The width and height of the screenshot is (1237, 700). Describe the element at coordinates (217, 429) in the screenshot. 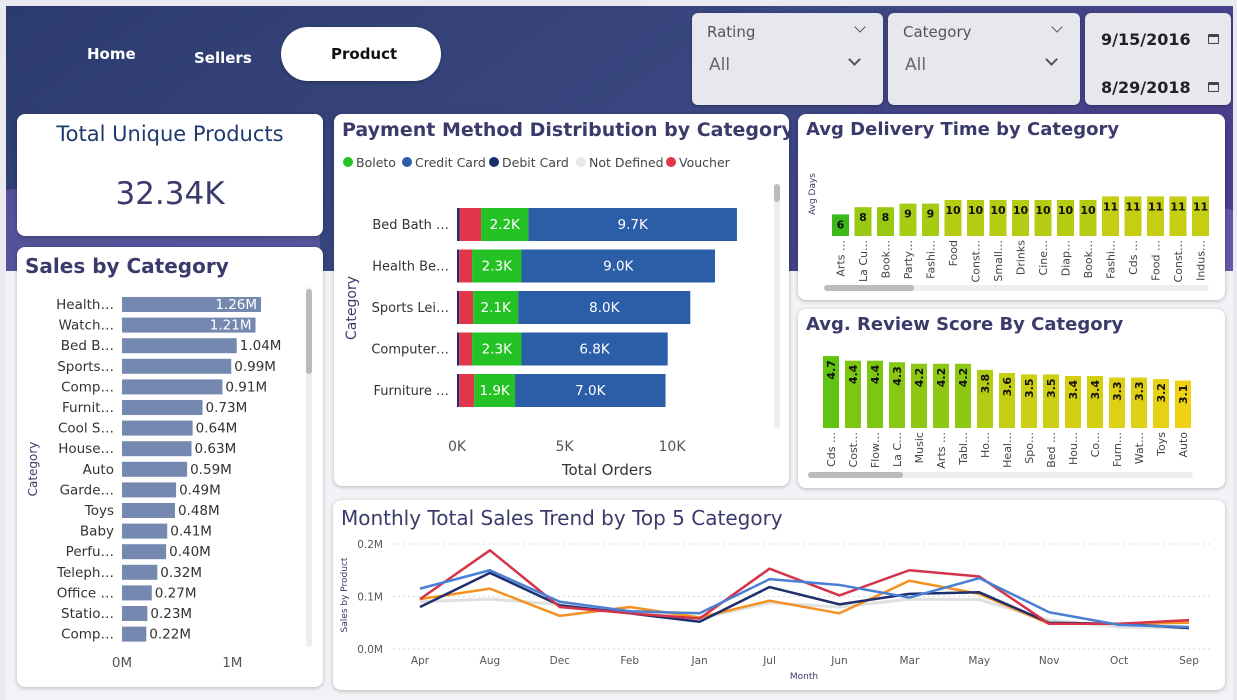

I see `sales-value-label: 0.64M` at that location.